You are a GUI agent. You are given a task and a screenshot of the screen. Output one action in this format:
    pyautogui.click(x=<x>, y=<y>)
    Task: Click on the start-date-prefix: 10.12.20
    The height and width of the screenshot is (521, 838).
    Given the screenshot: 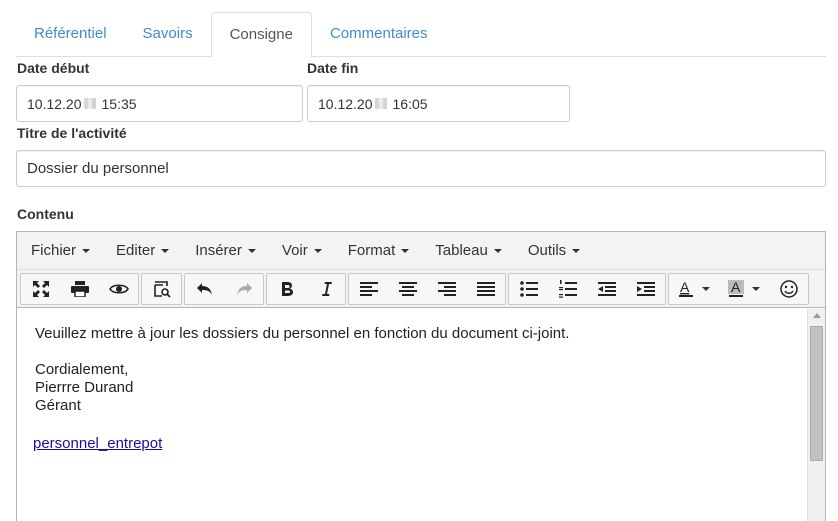 What is the action you would take?
    pyautogui.click(x=54, y=103)
    